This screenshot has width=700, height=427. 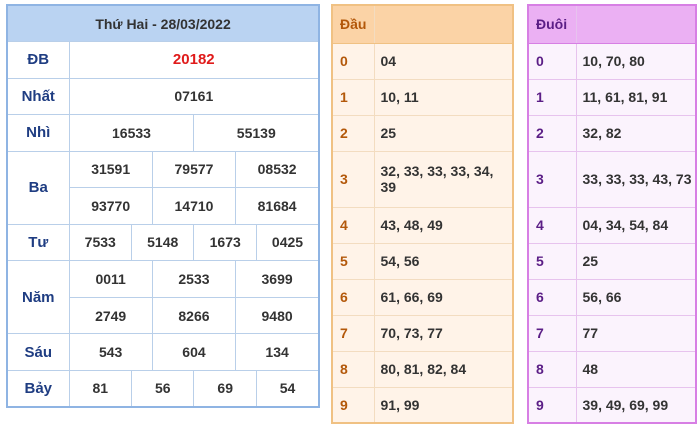 What do you see at coordinates (194, 279) in the screenshot?
I see `prize-value: 2533` at bounding box center [194, 279].